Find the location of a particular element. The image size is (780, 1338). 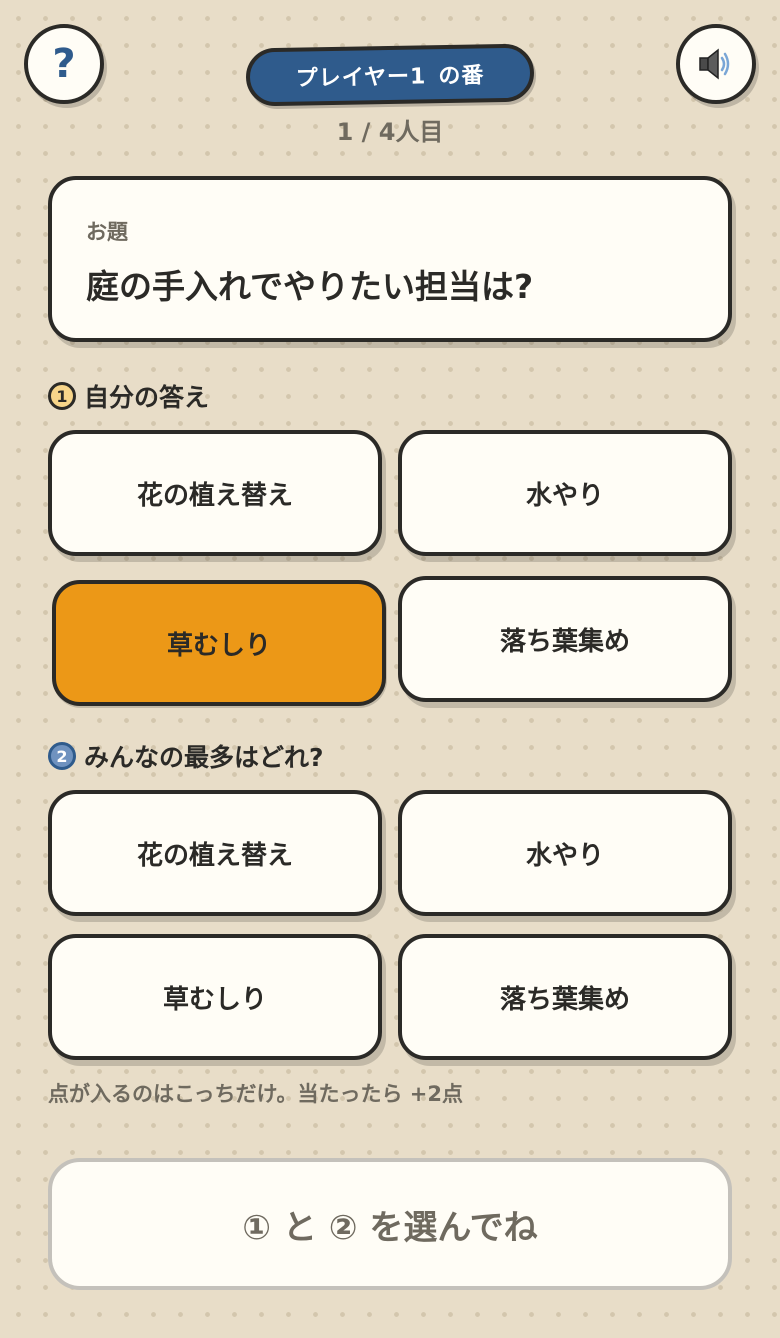

help-button: ? is located at coordinates (64, 64).